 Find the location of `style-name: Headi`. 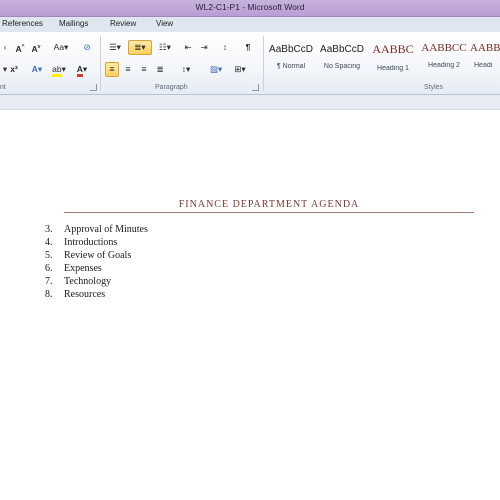

style-name: Headi is located at coordinates (483, 65).